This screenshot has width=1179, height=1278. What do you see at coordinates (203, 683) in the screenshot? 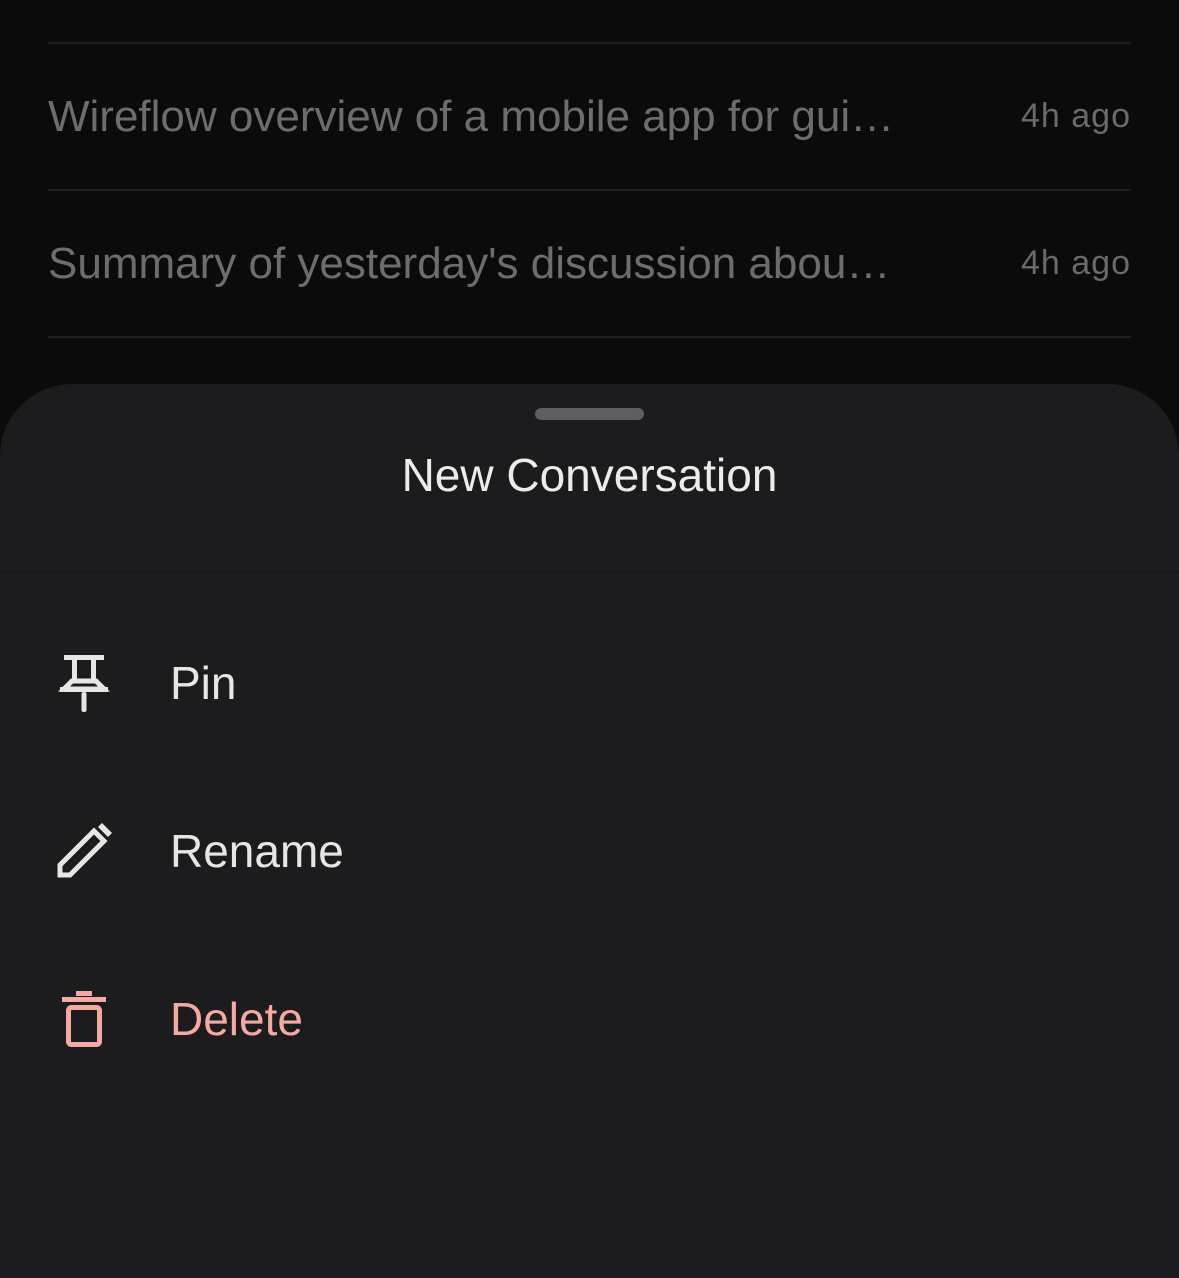
I see `pin-label: Pin` at bounding box center [203, 683].